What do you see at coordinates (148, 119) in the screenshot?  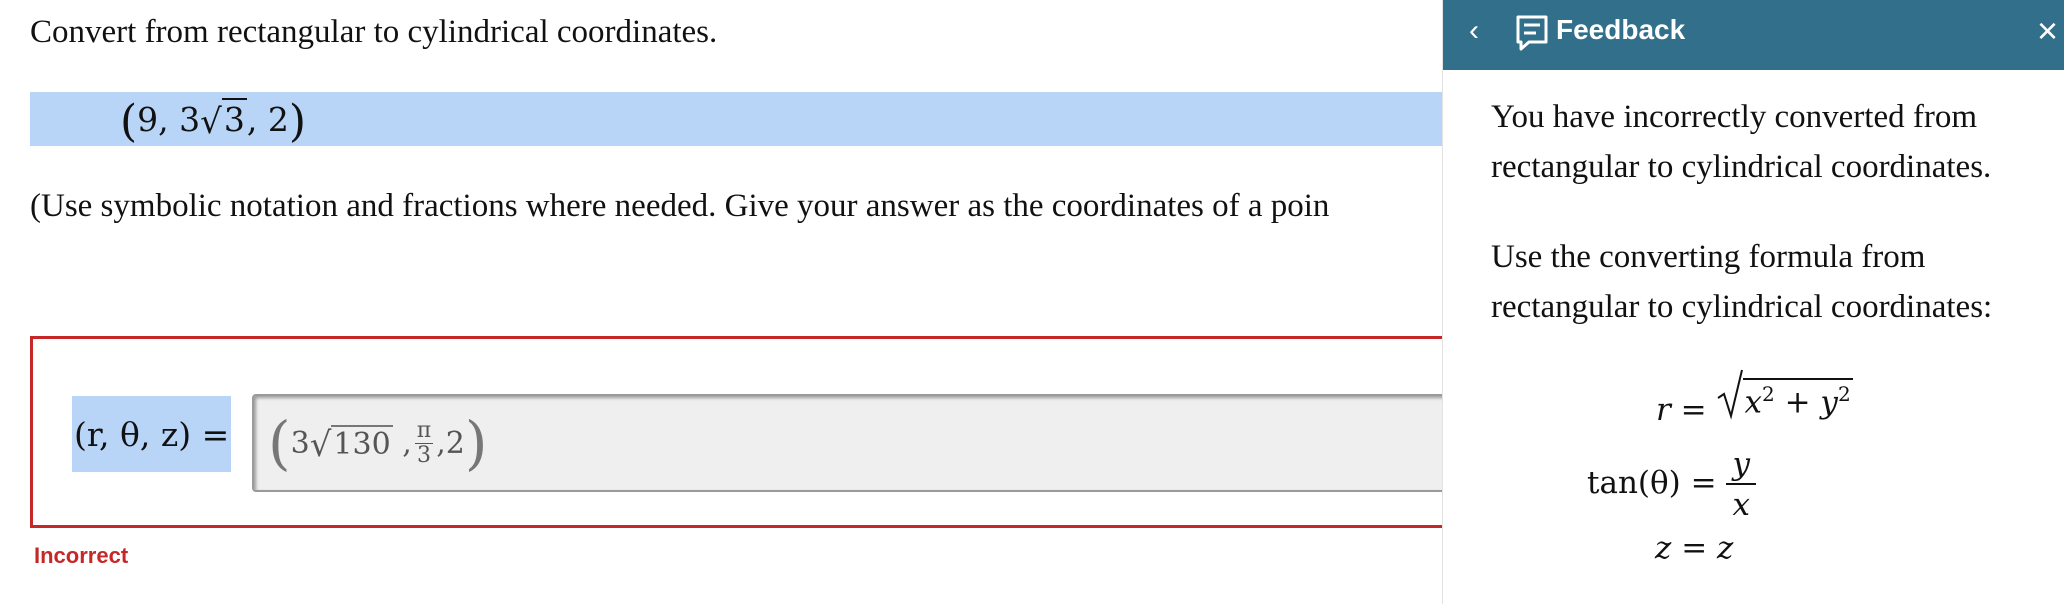 I see `point-x: 9` at bounding box center [148, 119].